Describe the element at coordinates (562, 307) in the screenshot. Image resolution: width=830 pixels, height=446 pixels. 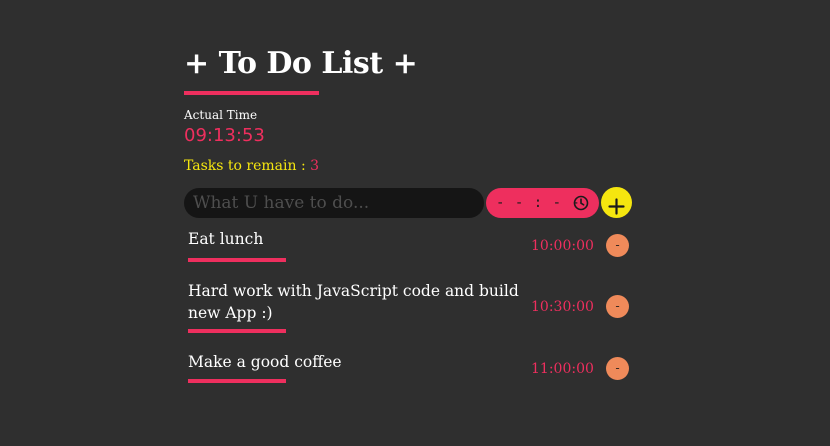
I see `task-time: 10:30:00` at that location.